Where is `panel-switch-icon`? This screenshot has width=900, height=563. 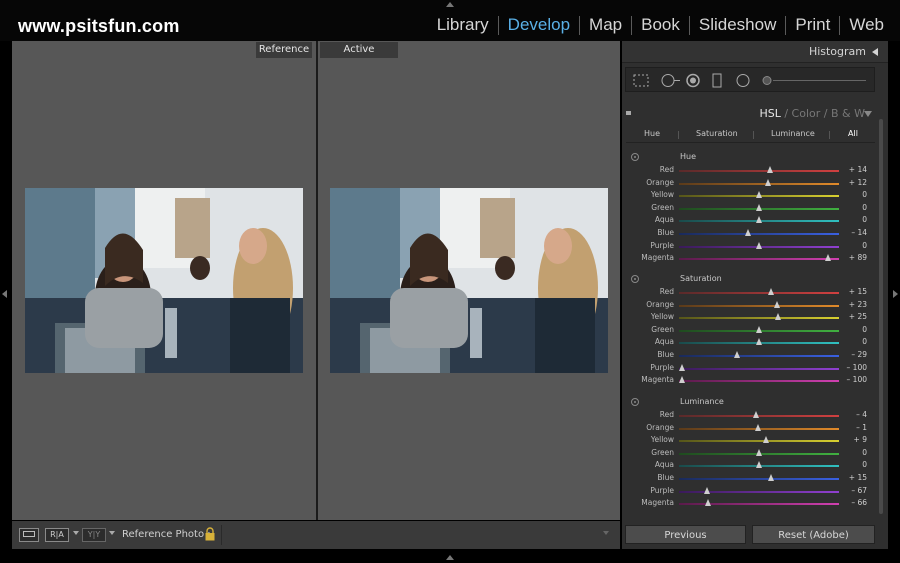
panel-switch-icon is located at coordinates (628, 113).